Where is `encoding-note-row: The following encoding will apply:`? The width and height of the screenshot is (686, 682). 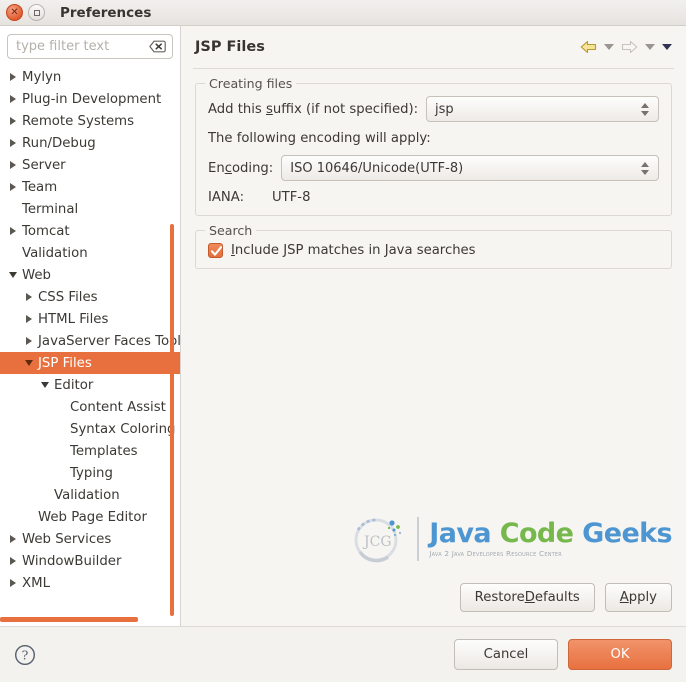
encoding-note-row: The following encoding will apply: is located at coordinates (433, 138).